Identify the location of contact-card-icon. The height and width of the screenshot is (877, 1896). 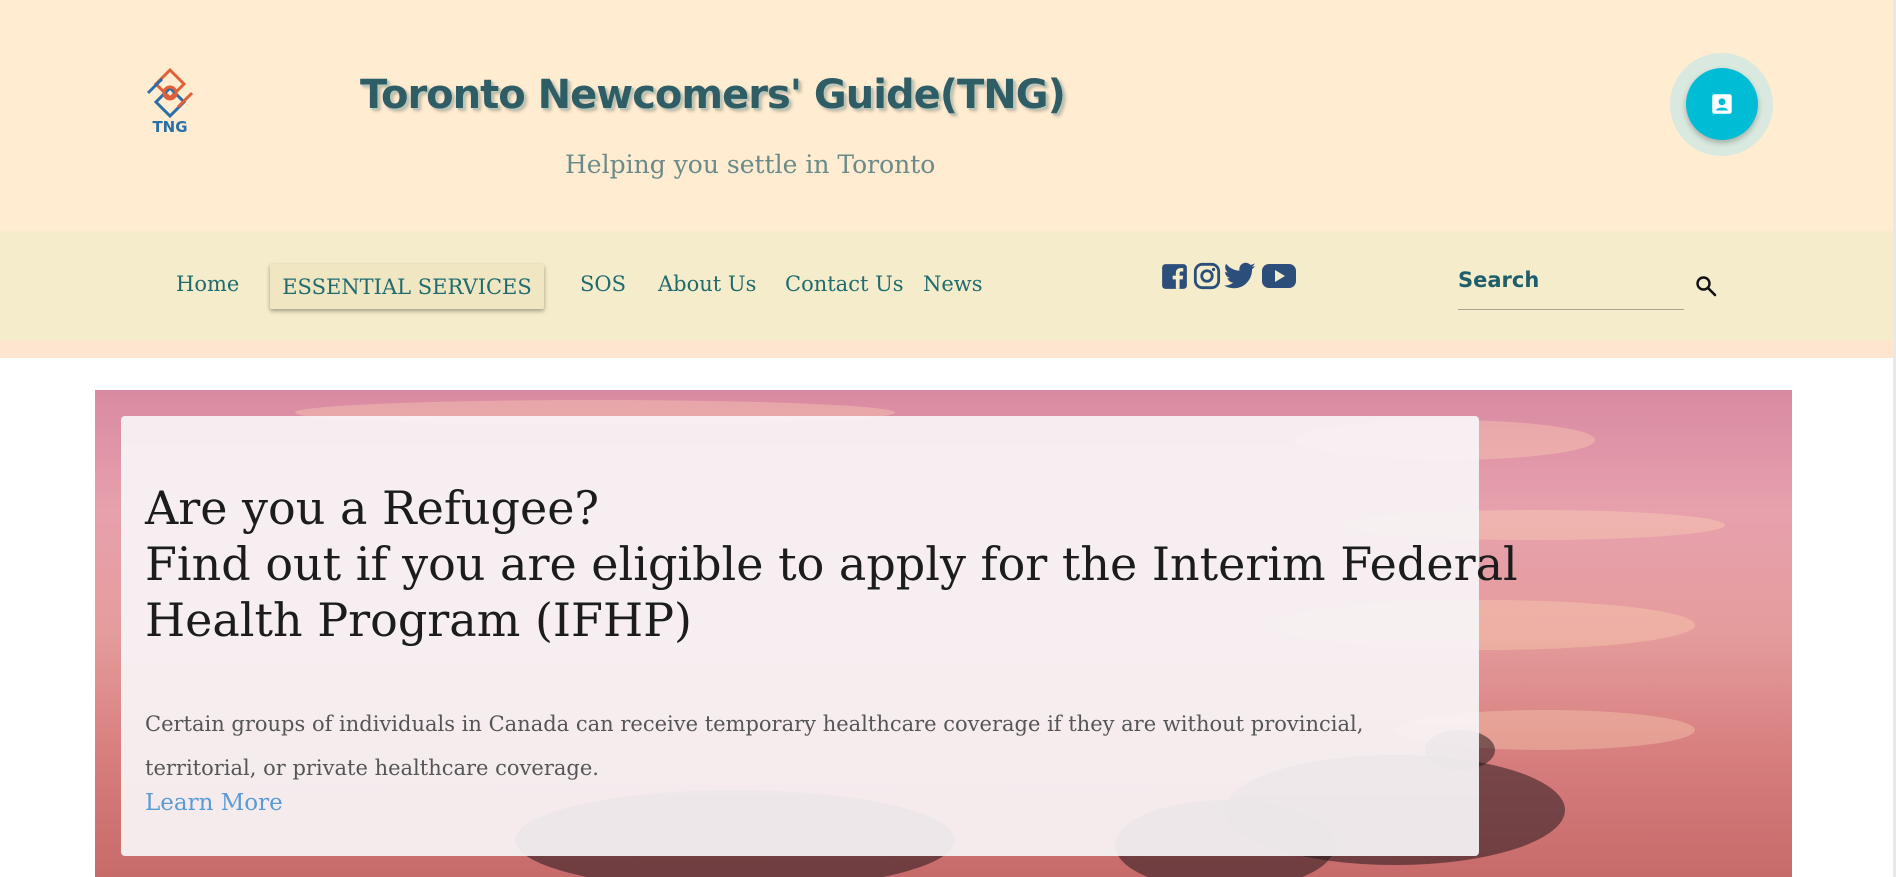
(1722, 104).